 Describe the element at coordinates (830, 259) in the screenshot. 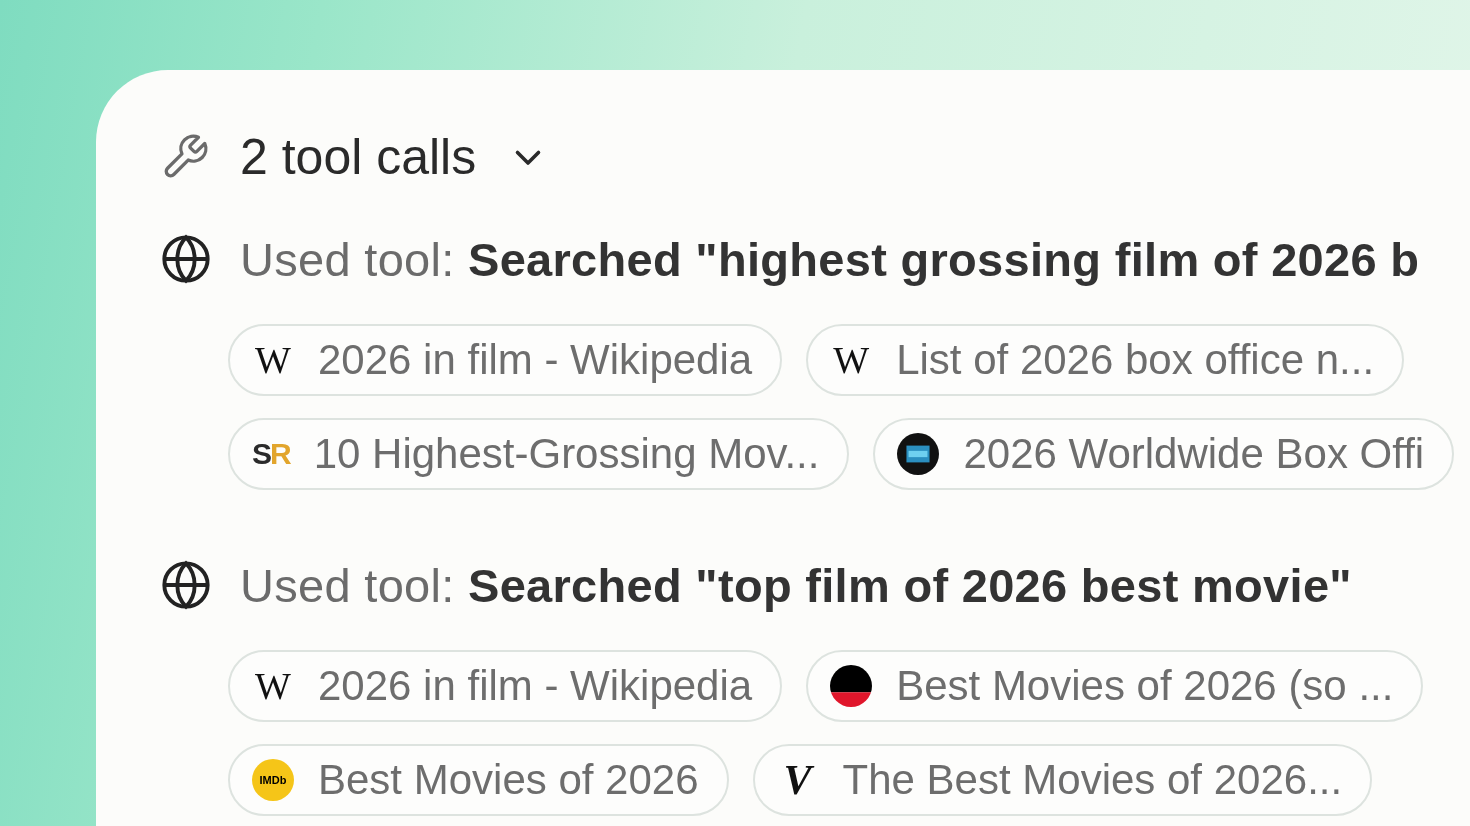

I see `tool-call-text: Used tool: Searched "highest grossing film of 2026 b` at that location.